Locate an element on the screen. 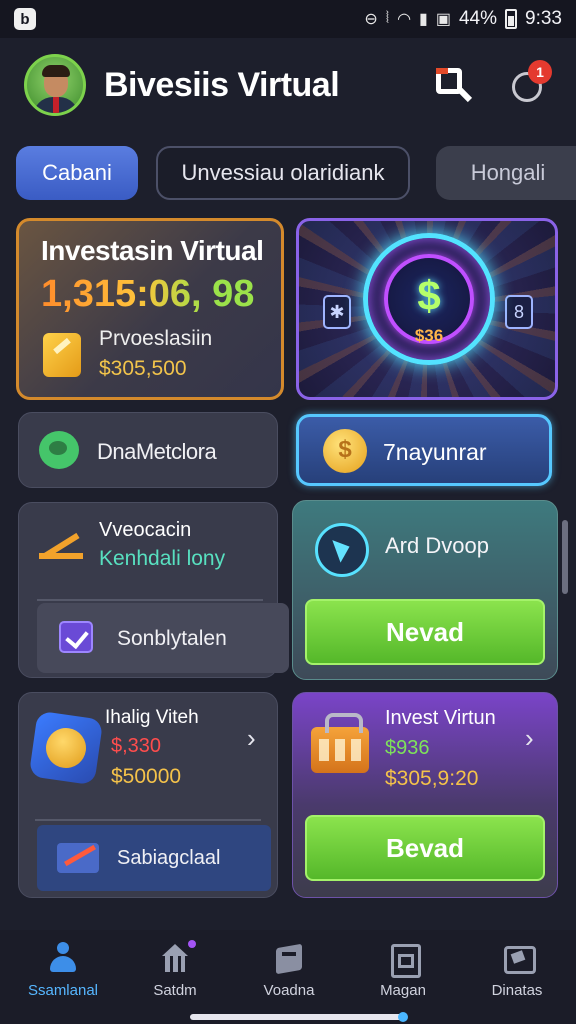 The width and height of the screenshot is (576, 1024). drop-label: Ard Dvoop is located at coordinates (437, 545).